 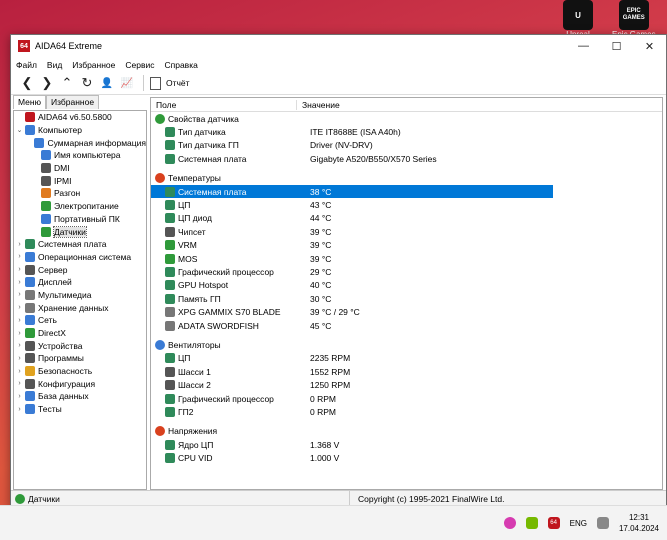 I want to click on tree-item: › Программы, so click(x=80, y=358).